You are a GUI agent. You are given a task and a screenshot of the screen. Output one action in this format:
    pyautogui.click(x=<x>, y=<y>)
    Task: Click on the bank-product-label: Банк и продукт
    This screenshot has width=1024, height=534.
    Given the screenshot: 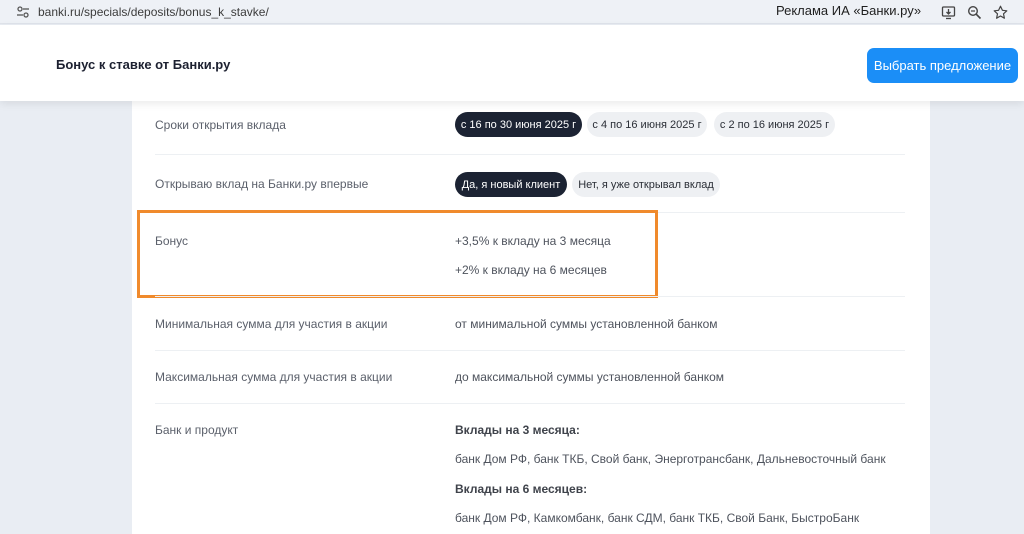 What is the action you would take?
    pyautogui.click(x=197, y=430)
    